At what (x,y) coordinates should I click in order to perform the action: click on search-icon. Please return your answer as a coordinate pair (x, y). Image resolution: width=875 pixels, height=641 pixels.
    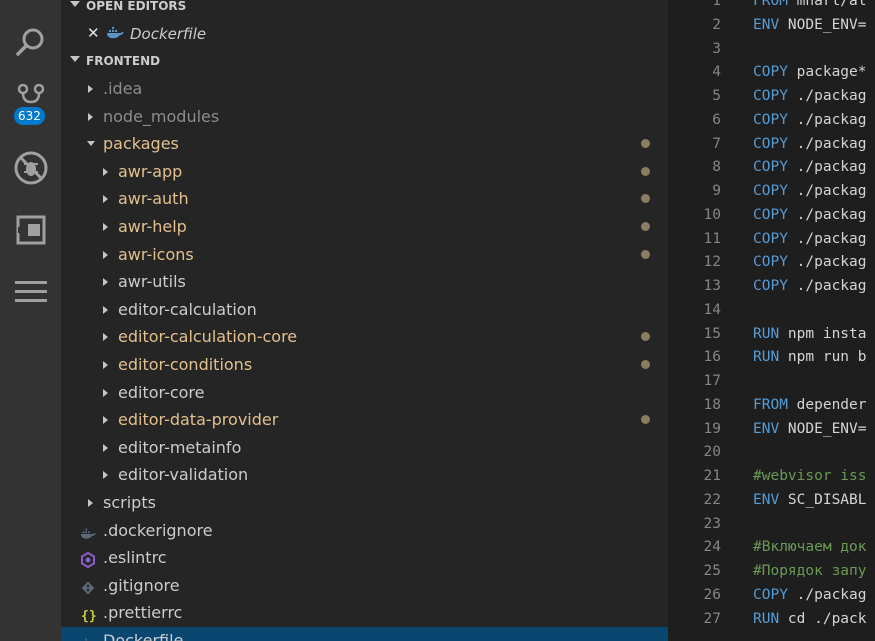
    Looking at the image, I should click on (30, 42).